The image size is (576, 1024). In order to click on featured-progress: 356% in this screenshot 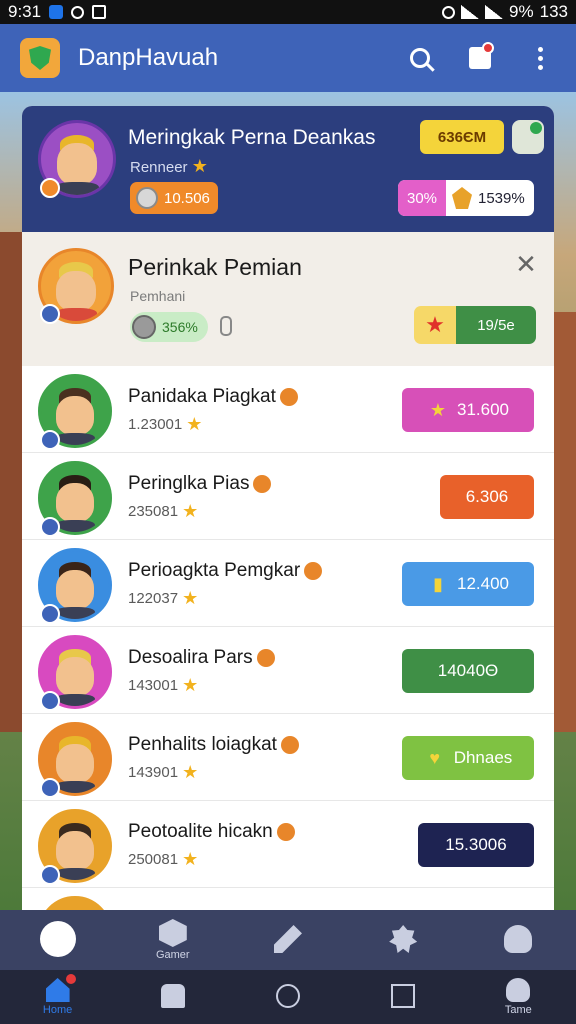, I will do `click(169, 327)`.